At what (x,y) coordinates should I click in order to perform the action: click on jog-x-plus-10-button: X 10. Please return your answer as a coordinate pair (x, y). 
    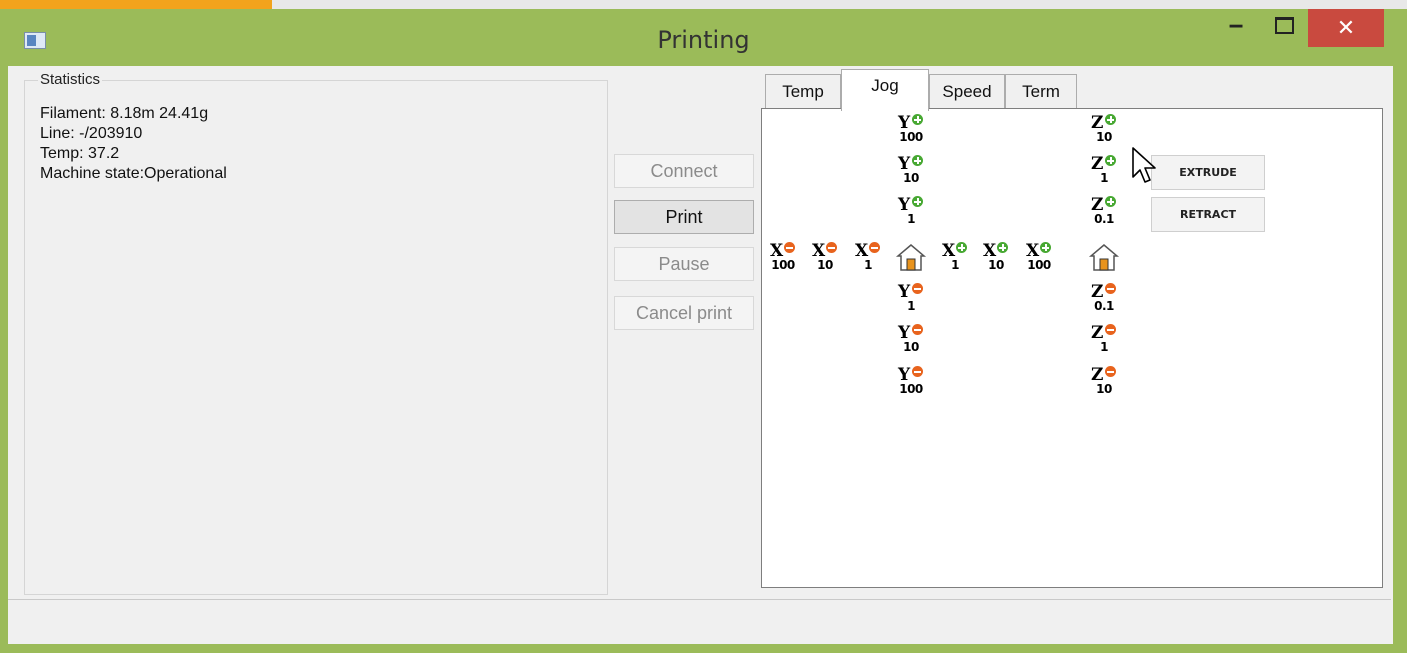
    Looking at the image, I should click on (996, 258).